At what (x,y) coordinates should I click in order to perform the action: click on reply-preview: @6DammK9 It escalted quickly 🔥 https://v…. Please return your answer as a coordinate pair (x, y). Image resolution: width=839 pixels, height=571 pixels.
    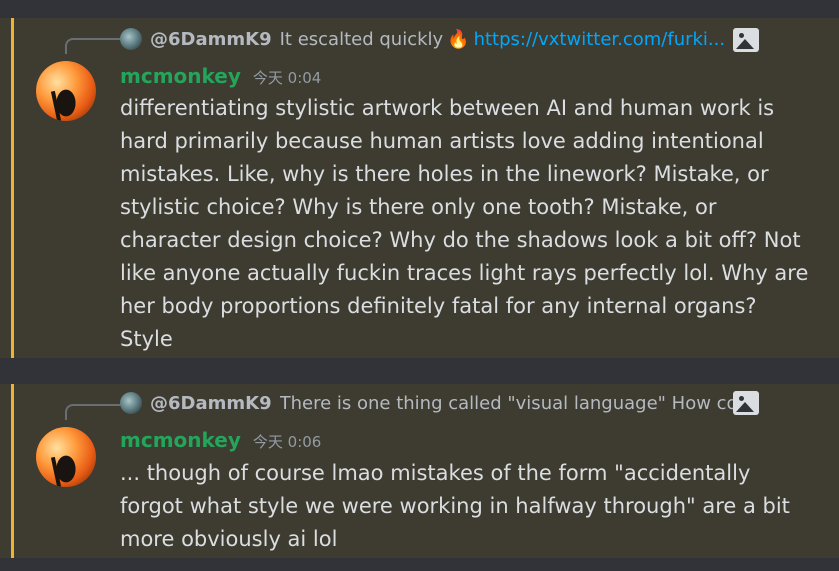
    Looking at the image, I should click on (422, 39).